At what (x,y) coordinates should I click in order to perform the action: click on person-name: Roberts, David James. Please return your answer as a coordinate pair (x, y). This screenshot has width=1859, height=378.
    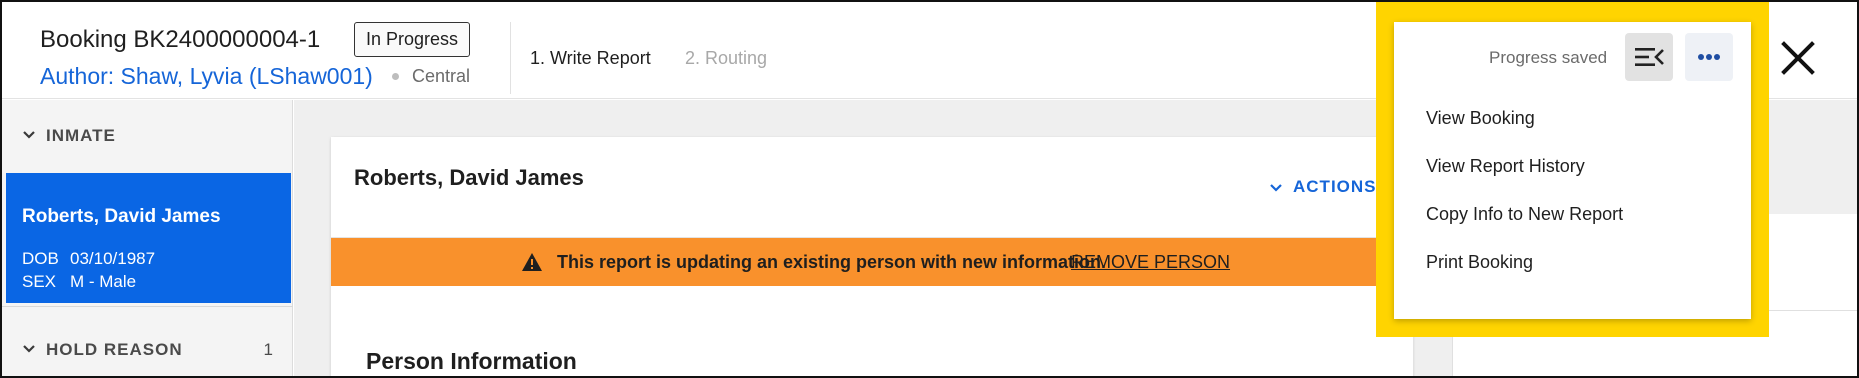
    Looking at the image, I should click on (469, 177).